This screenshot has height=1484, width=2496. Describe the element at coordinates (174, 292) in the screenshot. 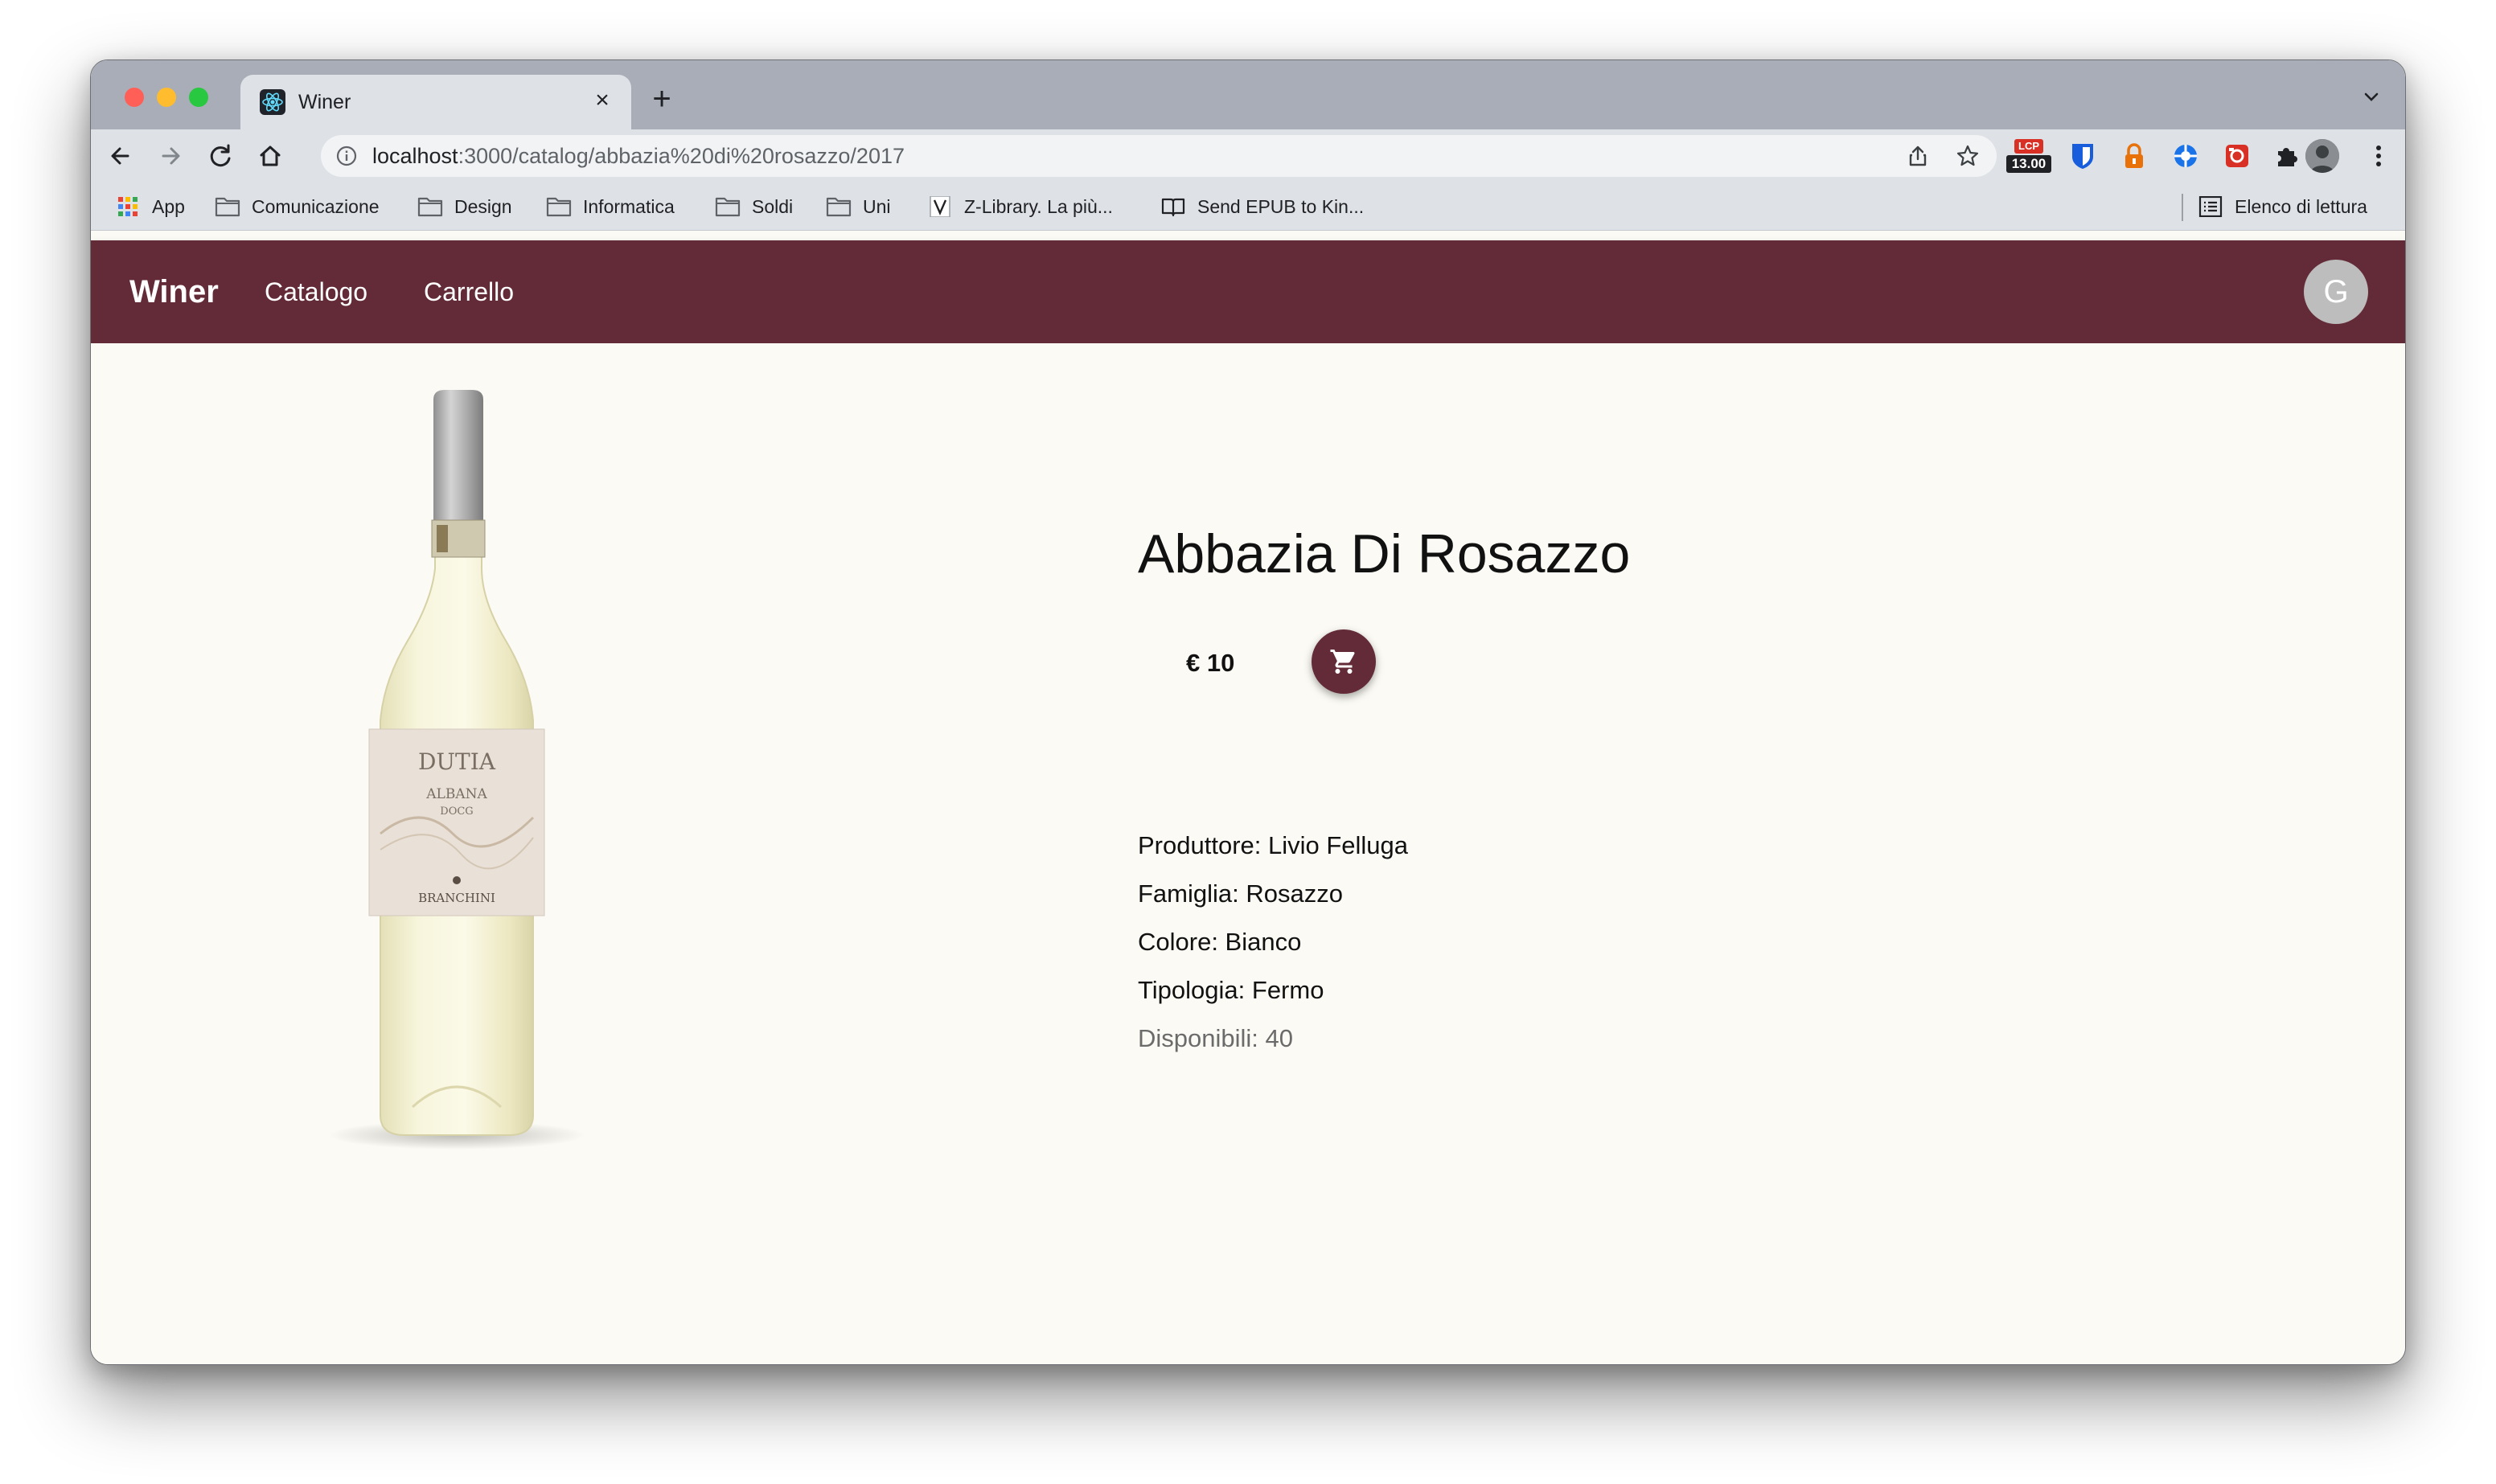

I see `app-brand: Winer` at that location.